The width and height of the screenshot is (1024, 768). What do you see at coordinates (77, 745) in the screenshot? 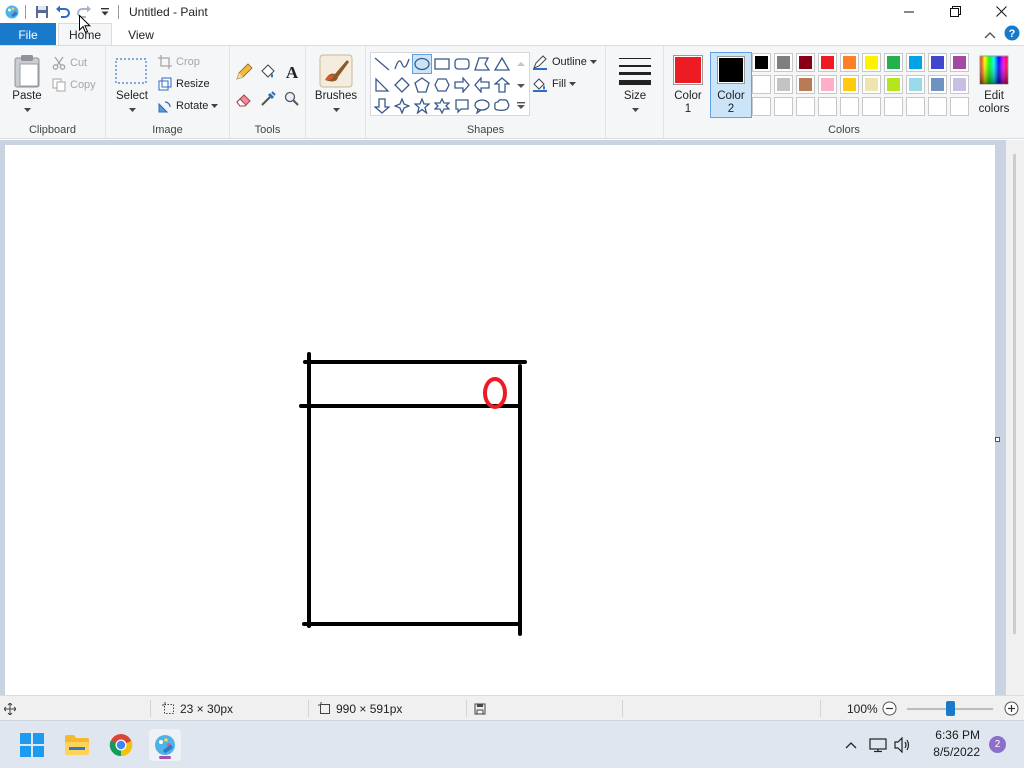
I see `file-explorer-button` at bounding box center [77, 745].